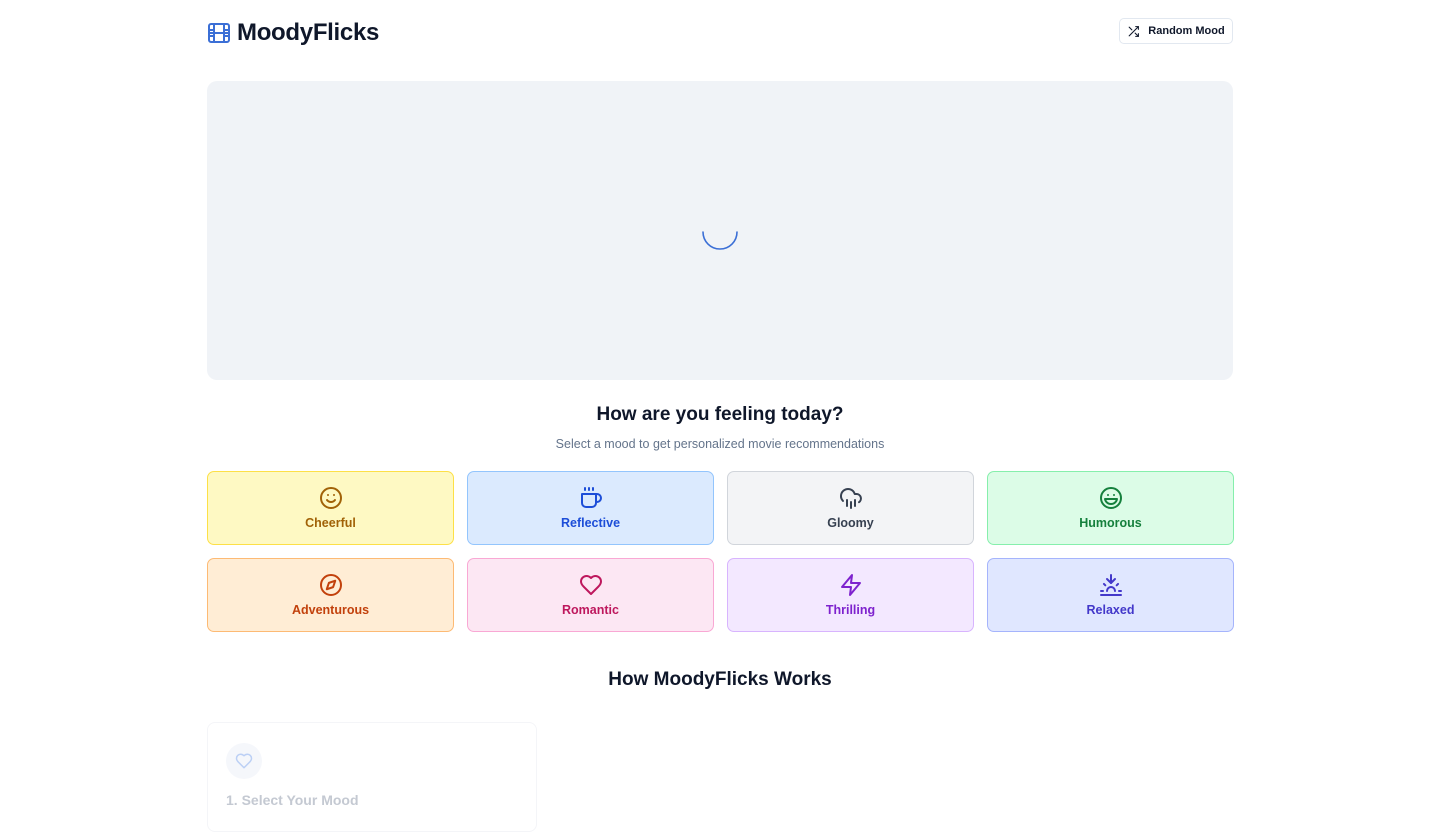 This screenshot has height=832, width=1440. I want to click on mood-card-relaxed: Relaxed, so click(1110, 595).